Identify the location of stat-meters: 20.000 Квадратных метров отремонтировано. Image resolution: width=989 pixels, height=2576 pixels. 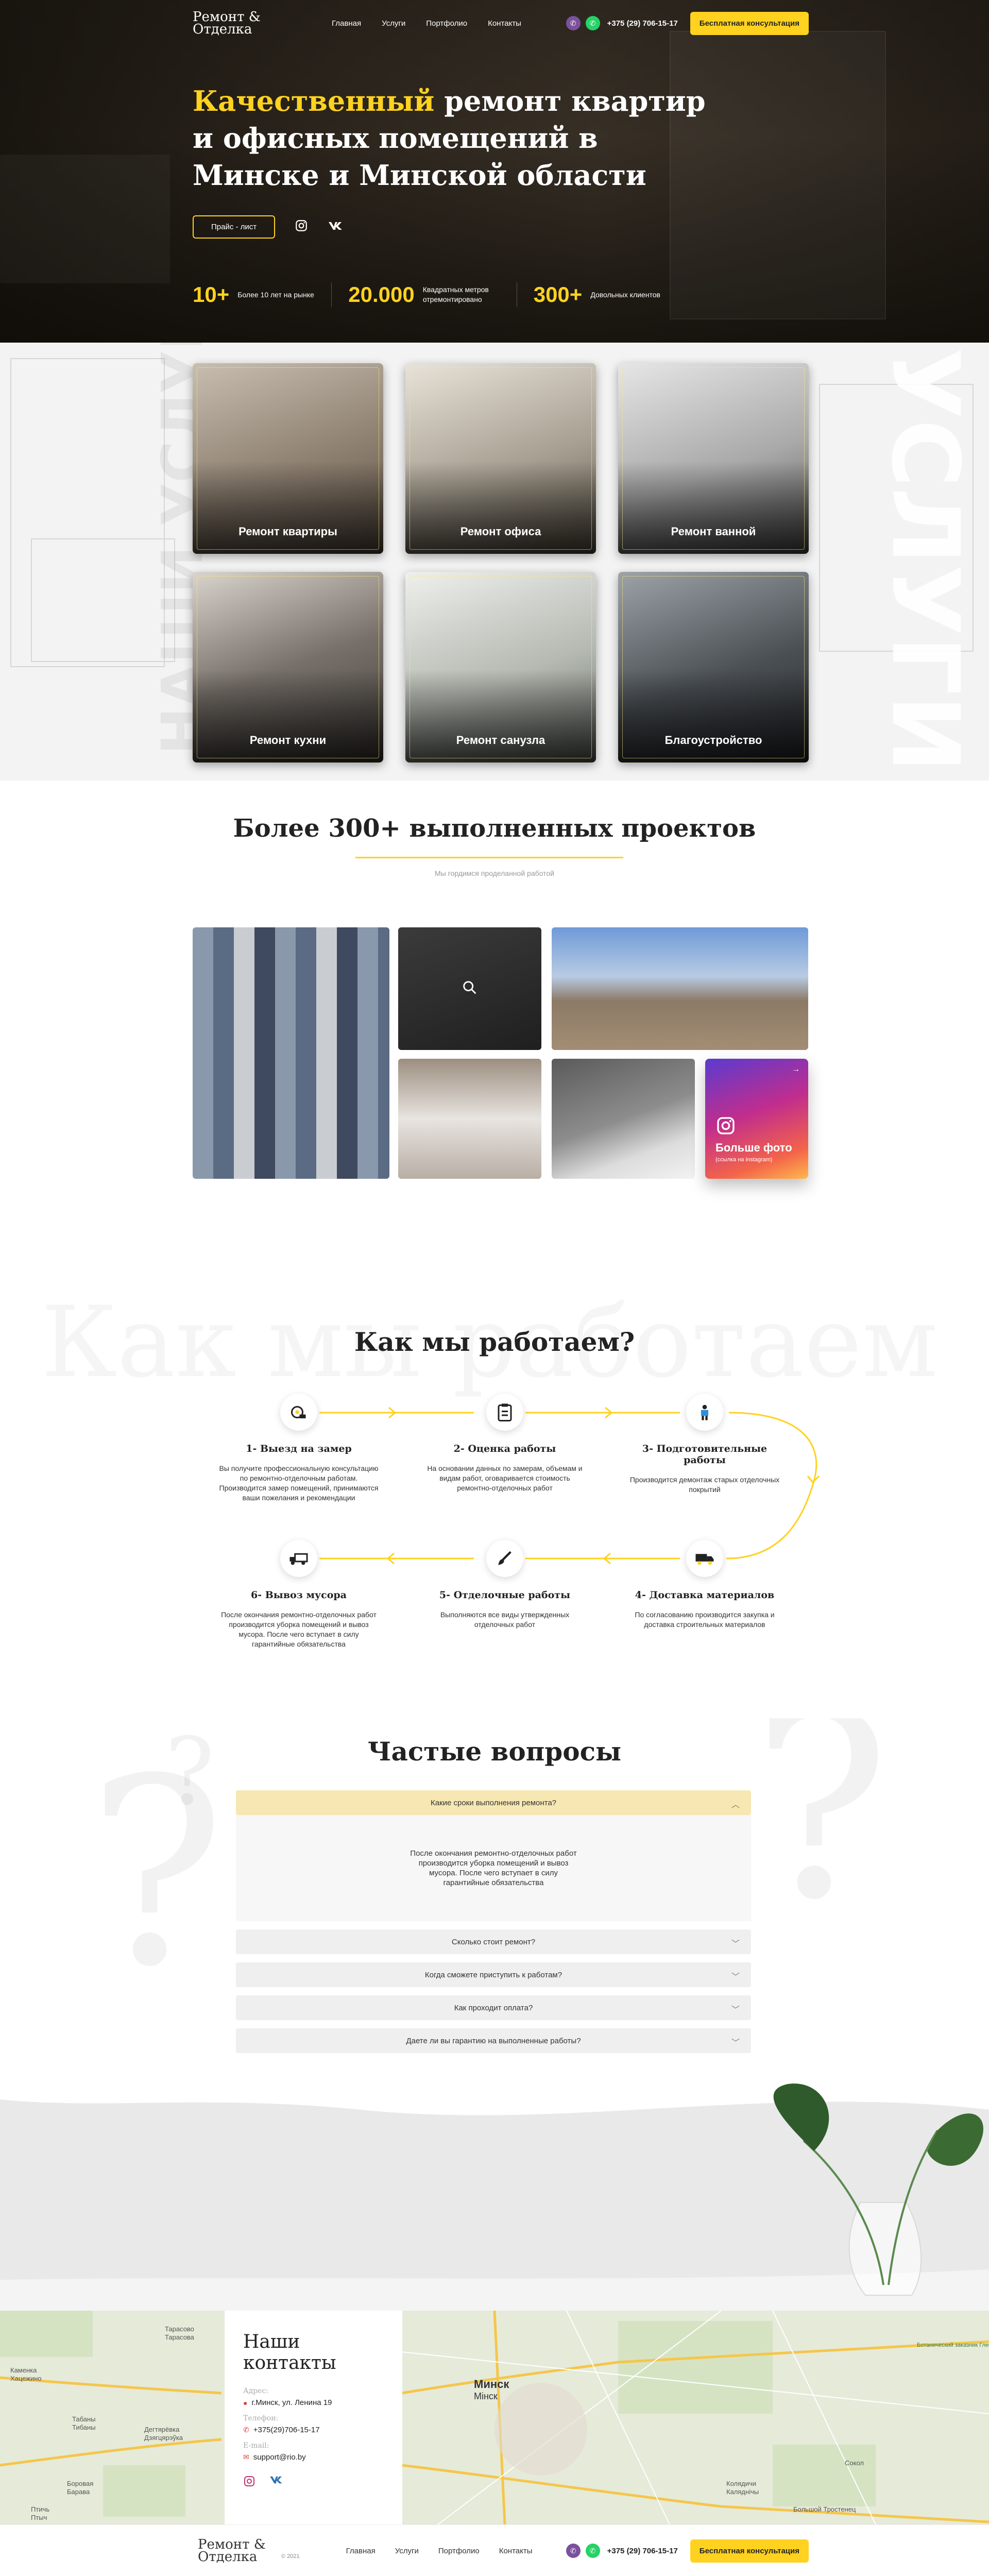
(432, 294).